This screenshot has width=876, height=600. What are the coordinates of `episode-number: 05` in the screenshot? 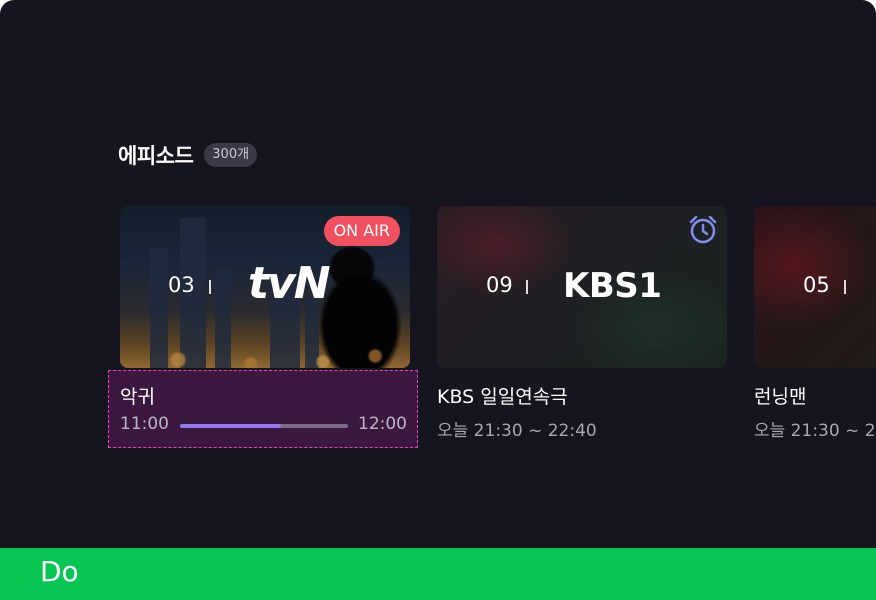 It's located at (816, 285).